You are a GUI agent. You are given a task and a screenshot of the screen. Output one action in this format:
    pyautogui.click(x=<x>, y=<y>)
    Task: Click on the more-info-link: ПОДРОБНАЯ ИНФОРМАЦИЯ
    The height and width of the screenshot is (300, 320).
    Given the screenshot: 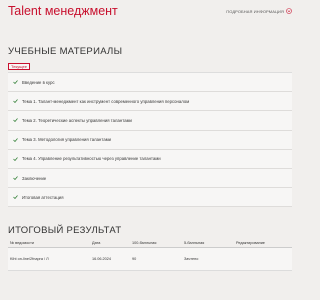 What is the action you would take?
    pyautogui.click(x=259, y=11)
    